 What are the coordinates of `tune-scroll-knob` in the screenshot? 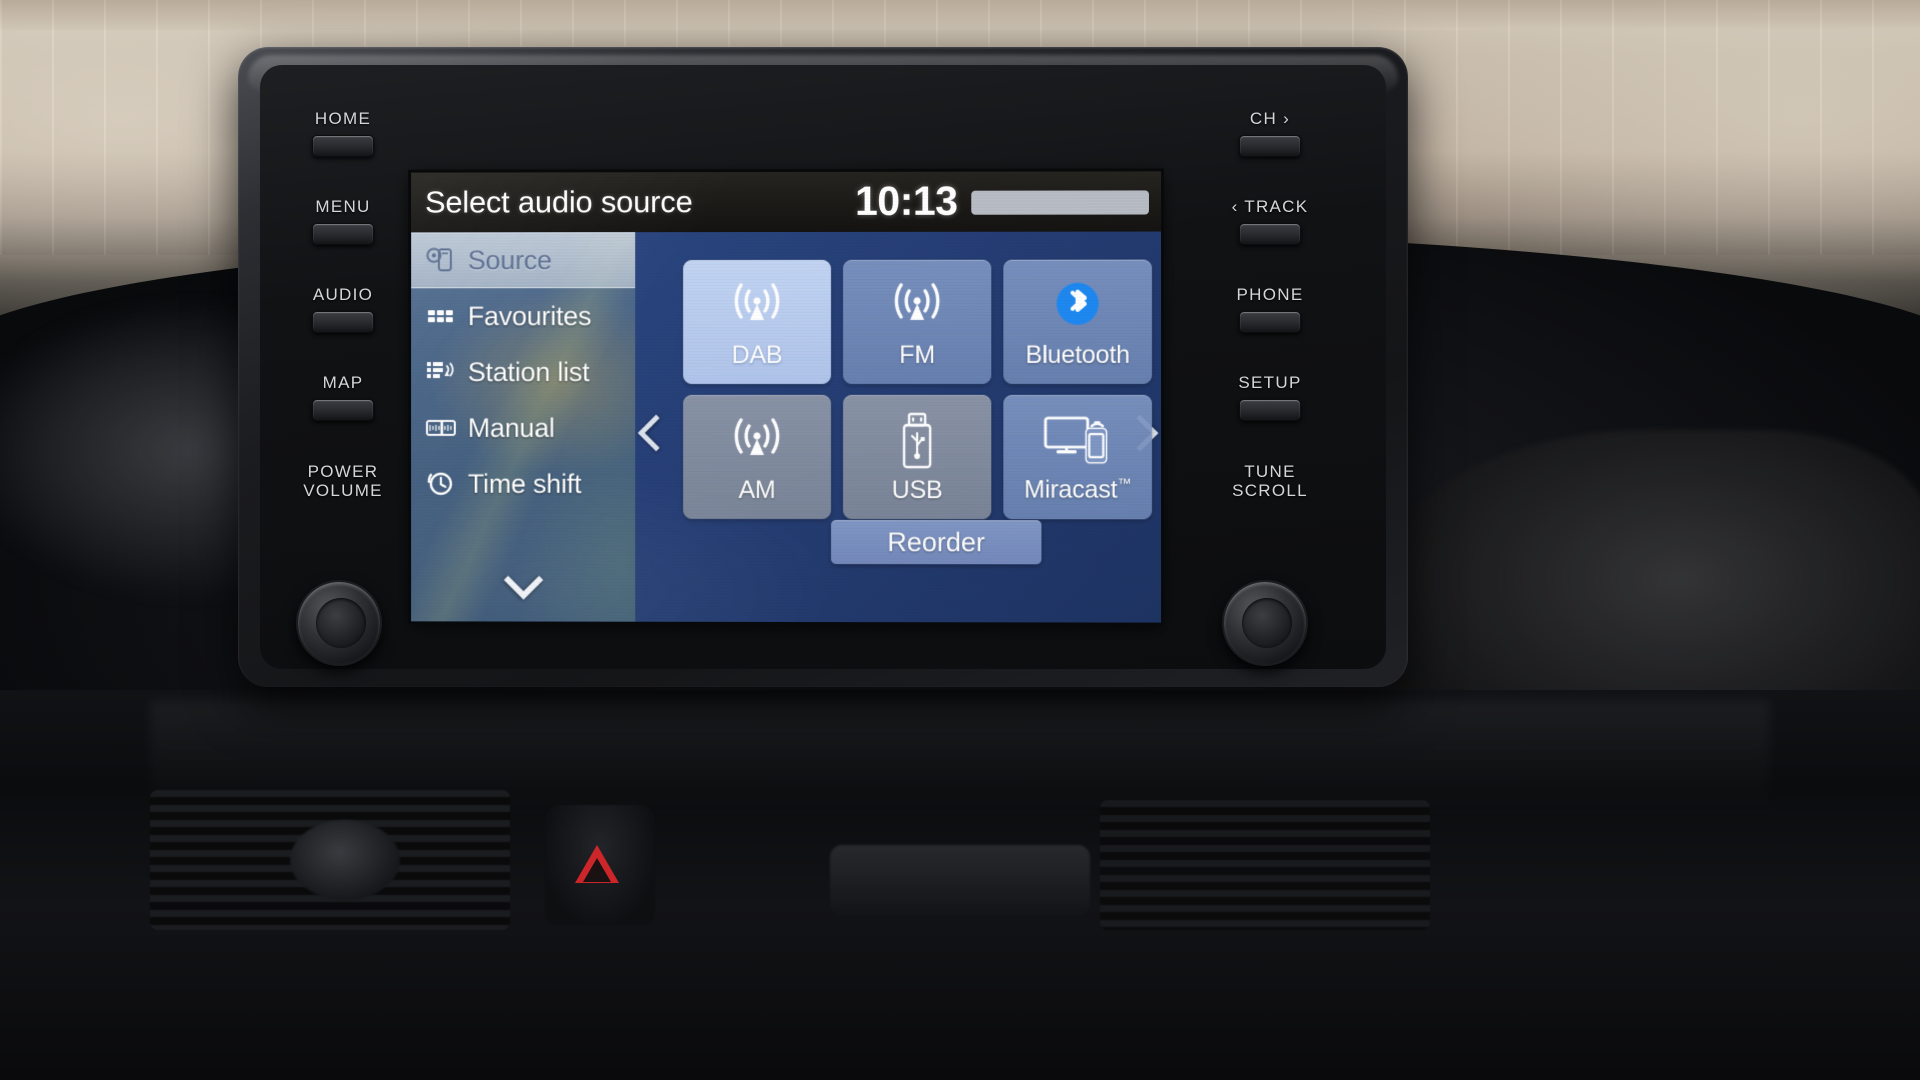 It's located at (1265, 623).